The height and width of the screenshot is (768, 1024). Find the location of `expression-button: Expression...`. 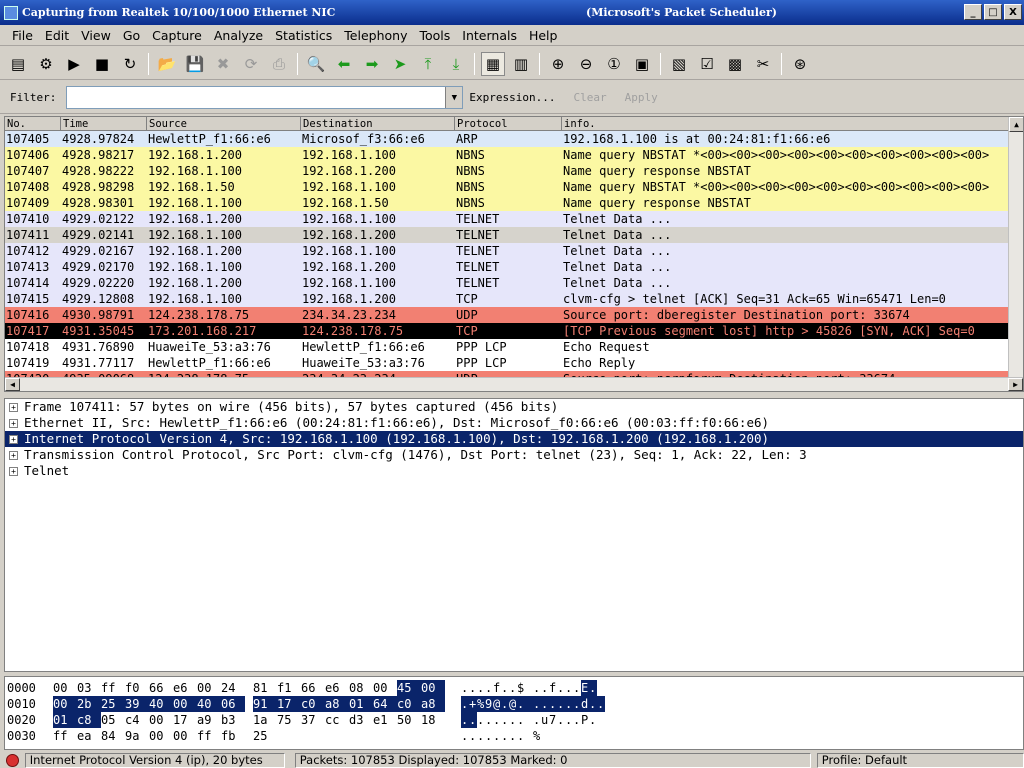

expression-button: Expression... is located at coordinates (512, 97).